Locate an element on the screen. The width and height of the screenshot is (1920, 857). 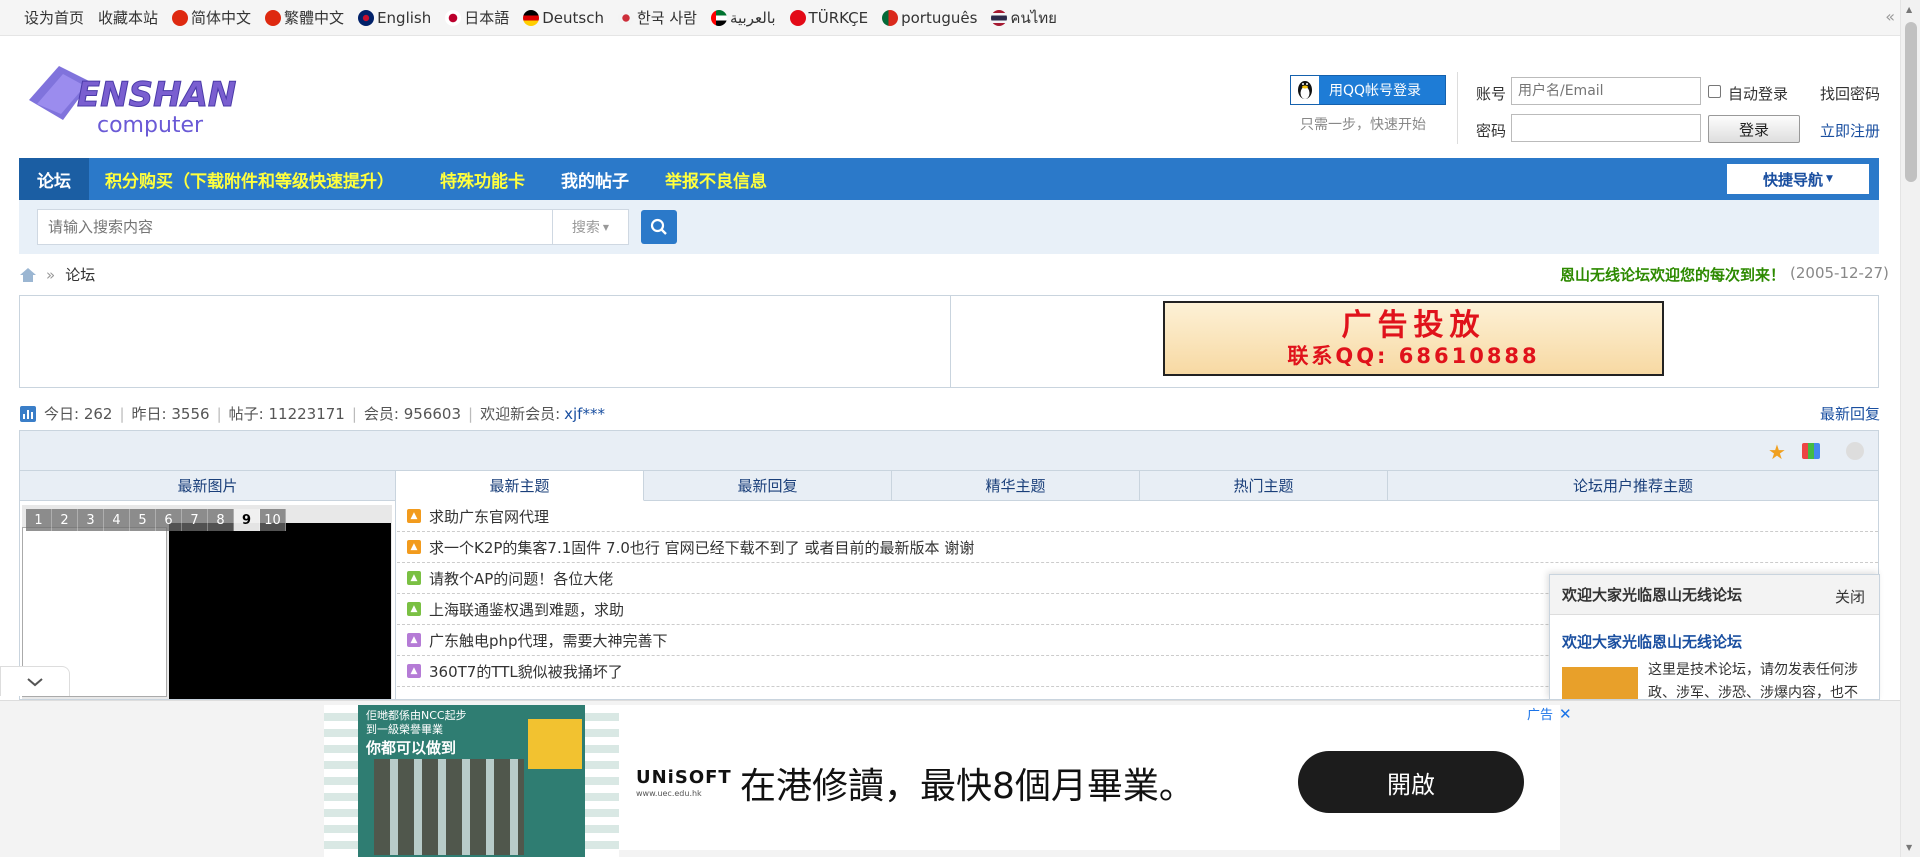
lang-en: English is located at coordinates (394, 18).